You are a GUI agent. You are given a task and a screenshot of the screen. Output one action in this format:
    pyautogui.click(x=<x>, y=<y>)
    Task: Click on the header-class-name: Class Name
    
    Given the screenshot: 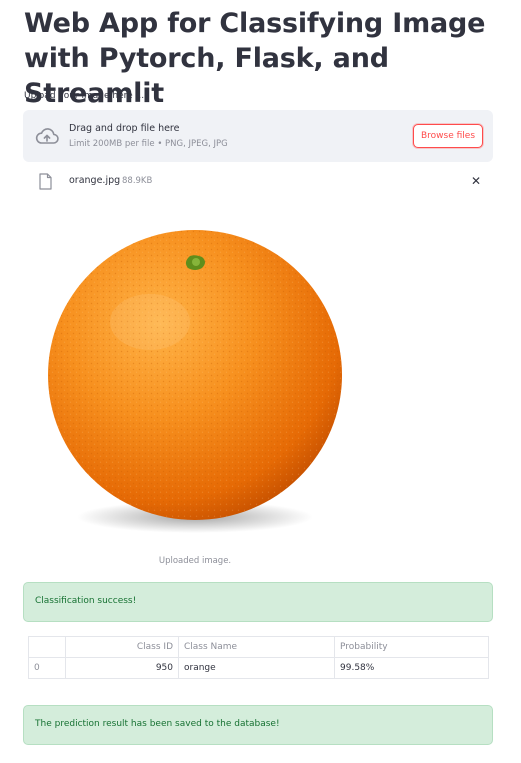 What is the action you would take?
    pyautogui.click(x=256, y=647)
    